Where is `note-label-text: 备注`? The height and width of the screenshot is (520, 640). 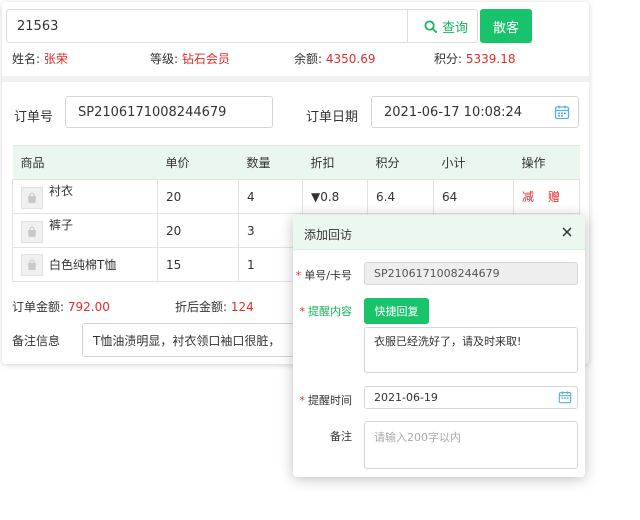 note-label-text: 备注 is located at coordinates (341, 436).